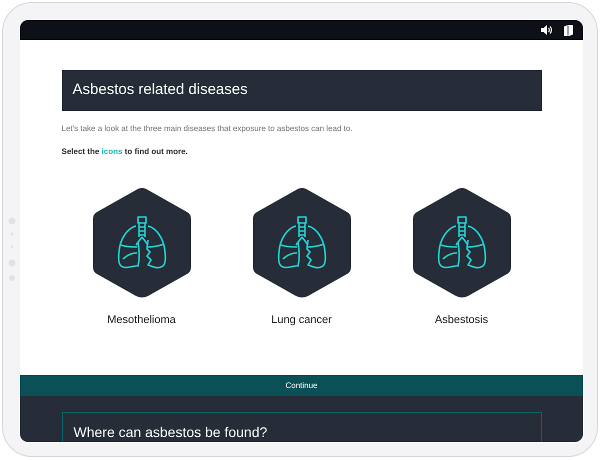  I want to click on book-icon, so click(568, 30).